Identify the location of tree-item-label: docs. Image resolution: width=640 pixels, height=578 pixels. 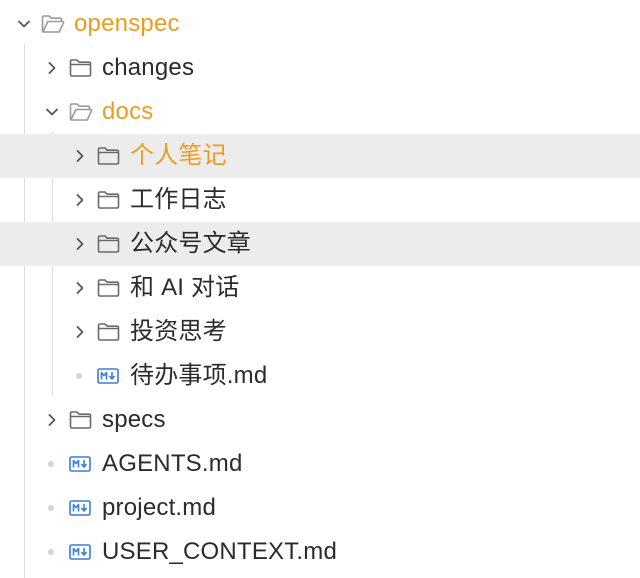
(128, 111).